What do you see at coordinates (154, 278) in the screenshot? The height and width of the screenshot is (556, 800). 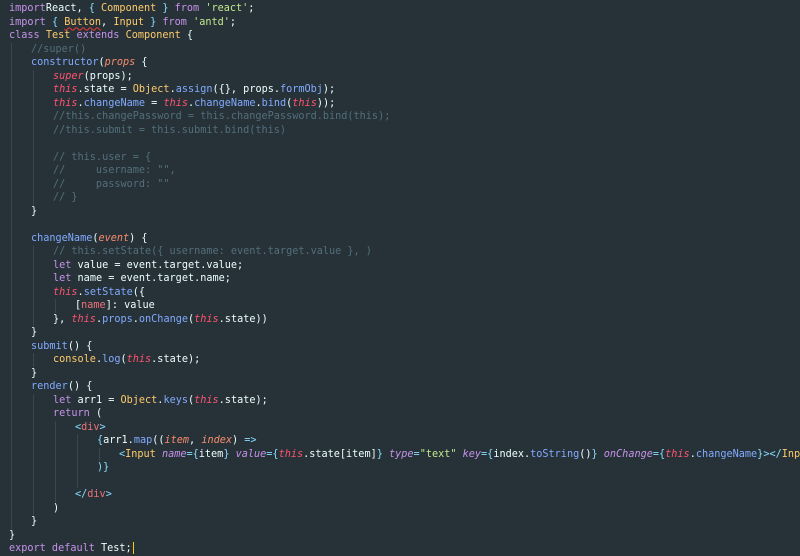 I see `code-token: name = event.target.name;` at bounding box center [154, 278].